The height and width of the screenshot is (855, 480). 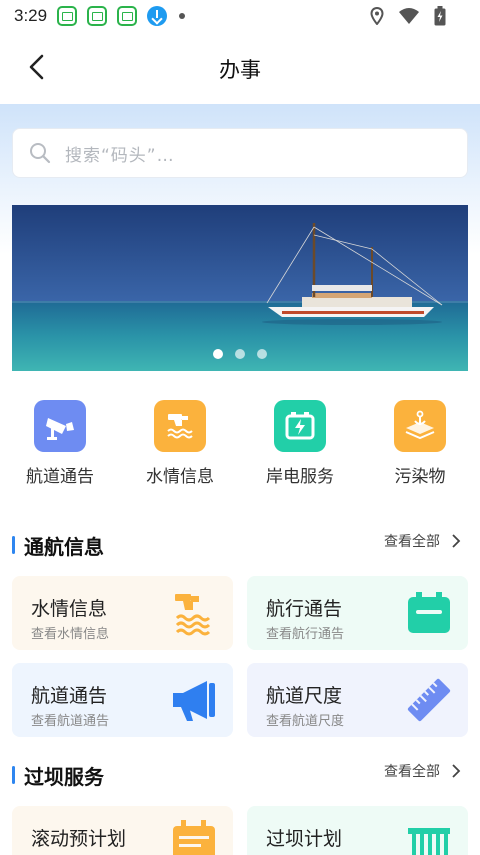 I want to click on quick-action-water-info: 水情信息, so click(x=180, y=450).